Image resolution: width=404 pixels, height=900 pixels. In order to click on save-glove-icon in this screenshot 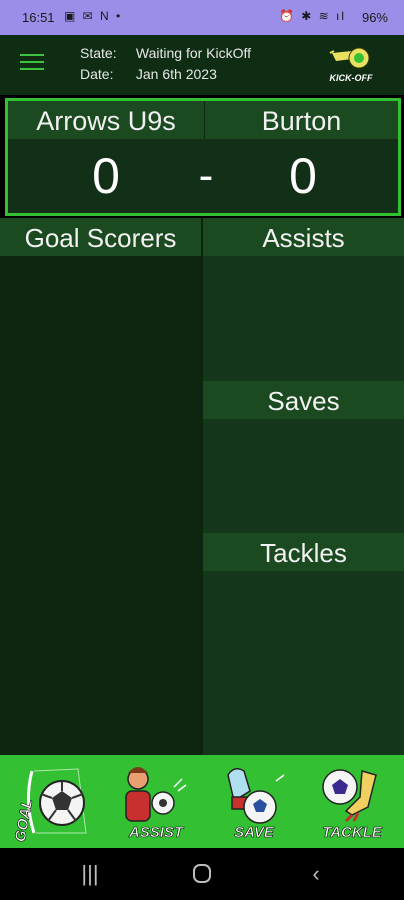, I will do `click(256, 796)`.